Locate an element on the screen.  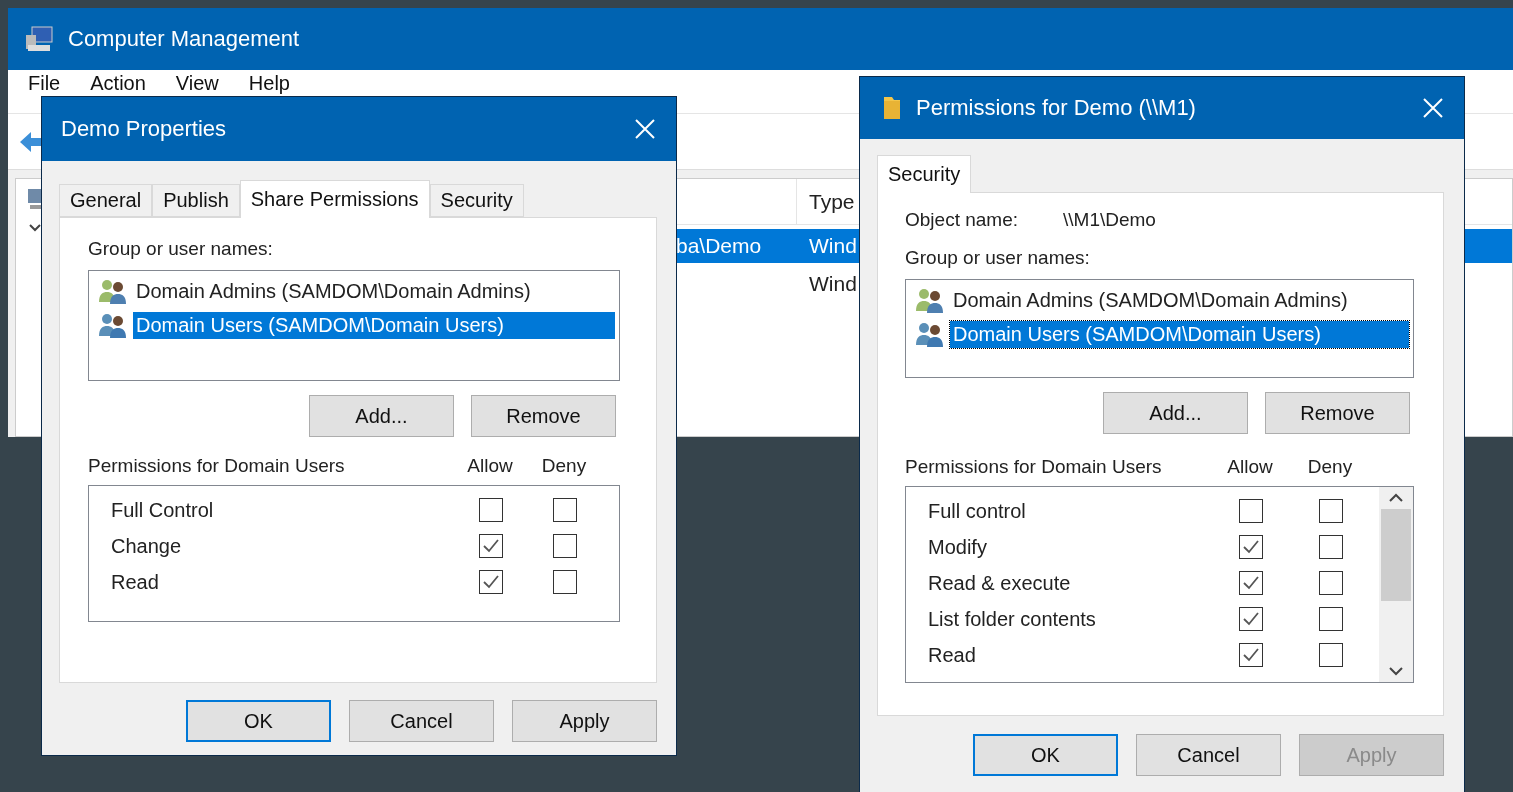
permission-name: List folder contents is located at coordinates (1012, 619).